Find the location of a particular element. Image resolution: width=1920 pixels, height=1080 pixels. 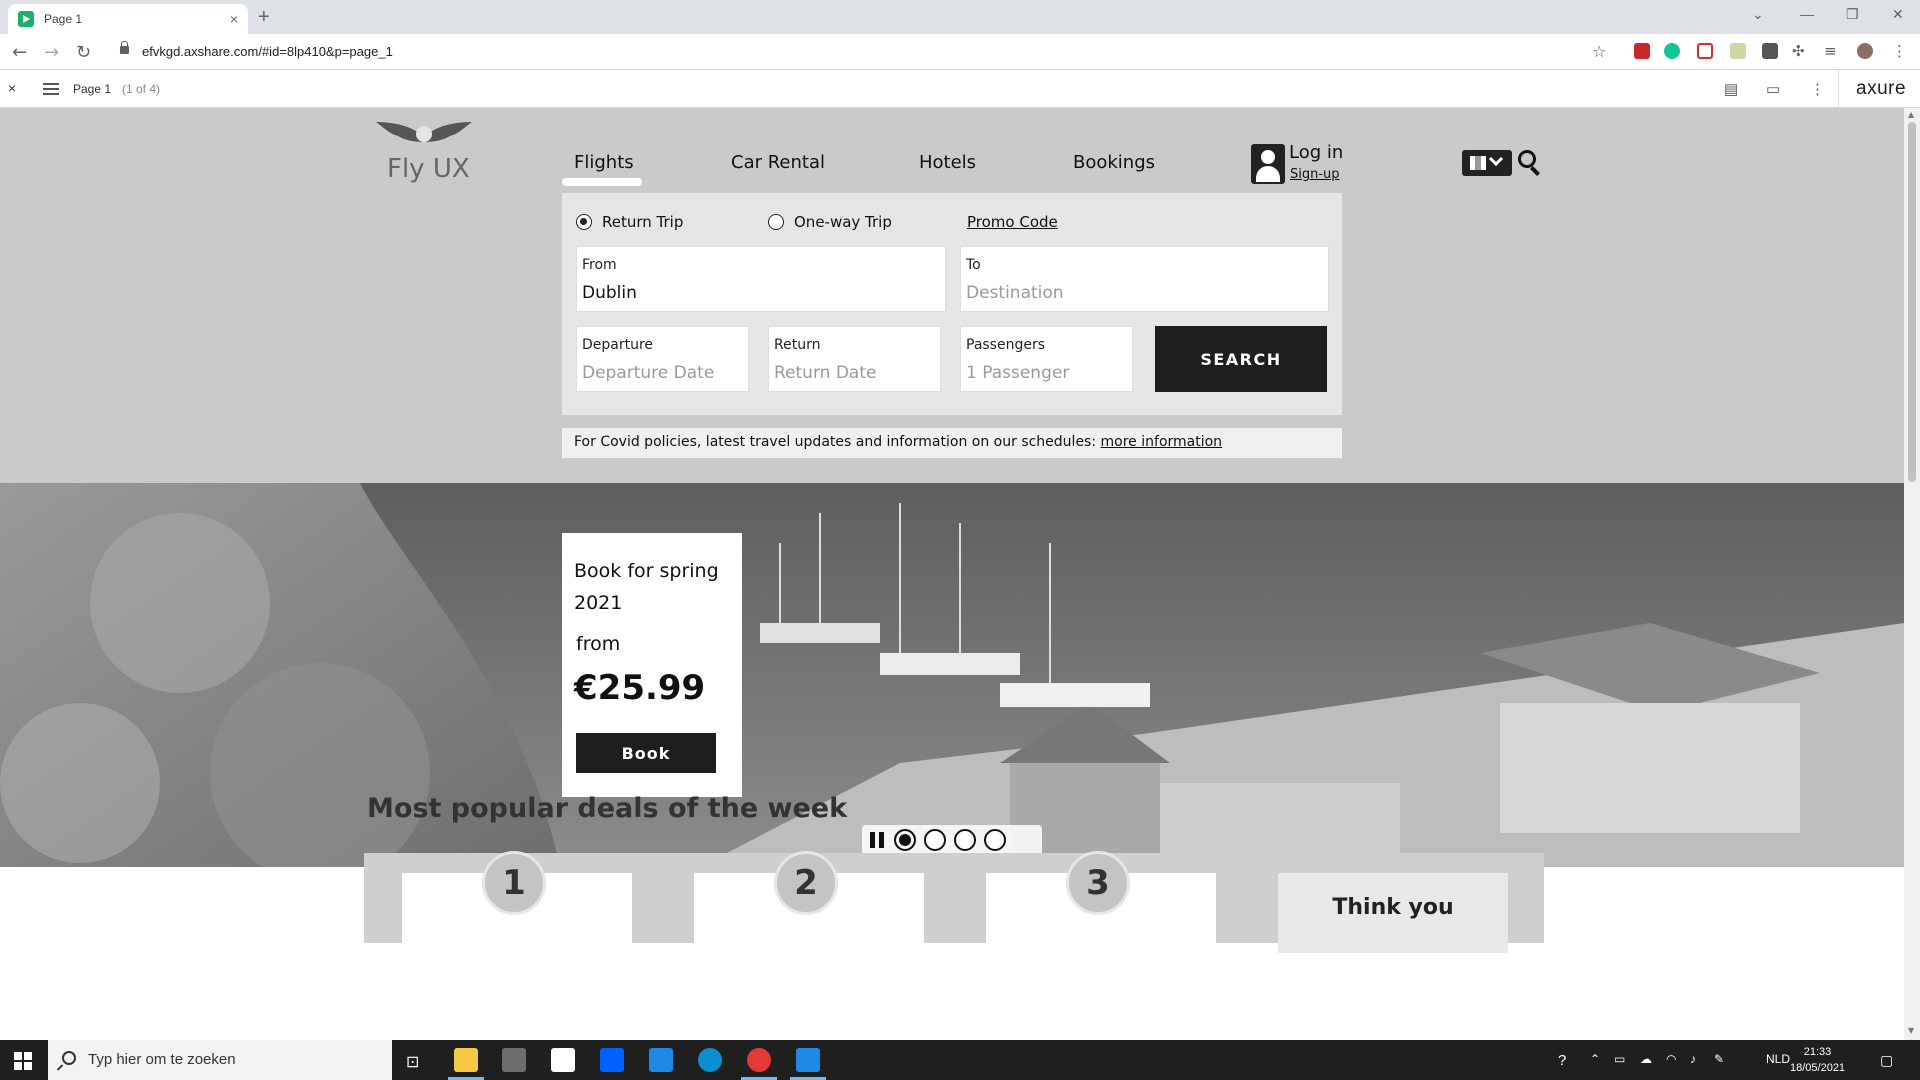

language-indicator: NLD is located at coordinates (1778, 1059).